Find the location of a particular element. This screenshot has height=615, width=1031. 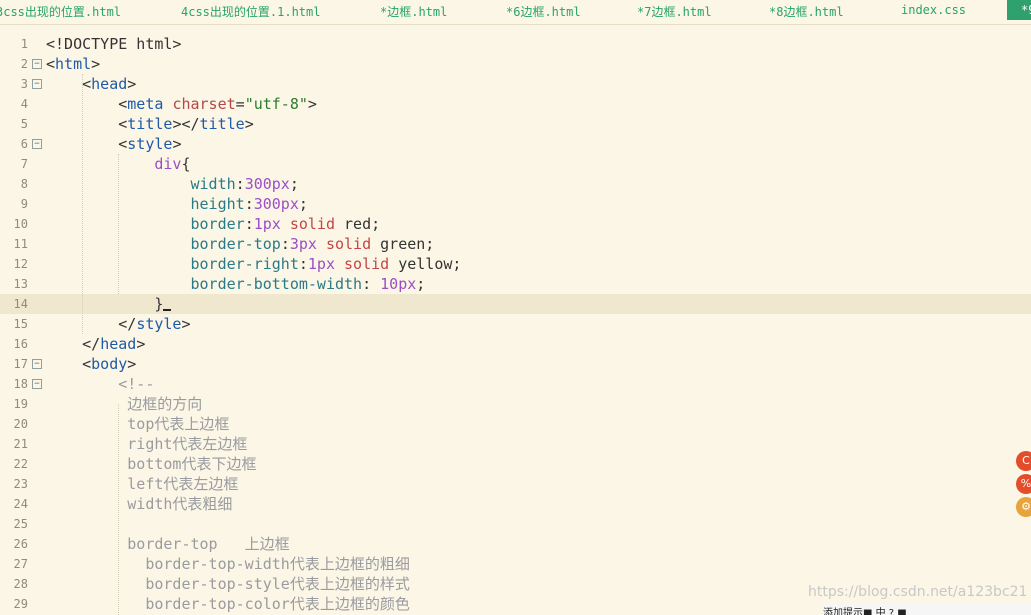

line-number: 18 is located at coordinates (20, 384).